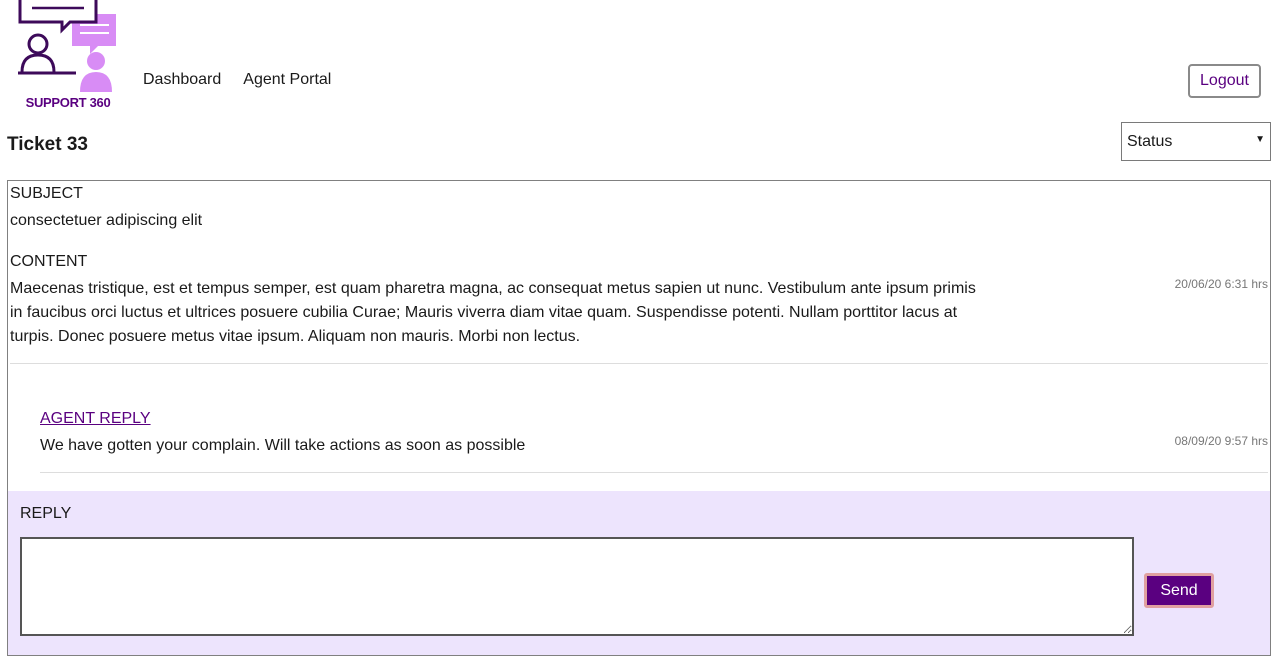  Describe the element at coordinates (1260, 139) in the screenshot. I see `chevron-down-icon: ▼` at that location.